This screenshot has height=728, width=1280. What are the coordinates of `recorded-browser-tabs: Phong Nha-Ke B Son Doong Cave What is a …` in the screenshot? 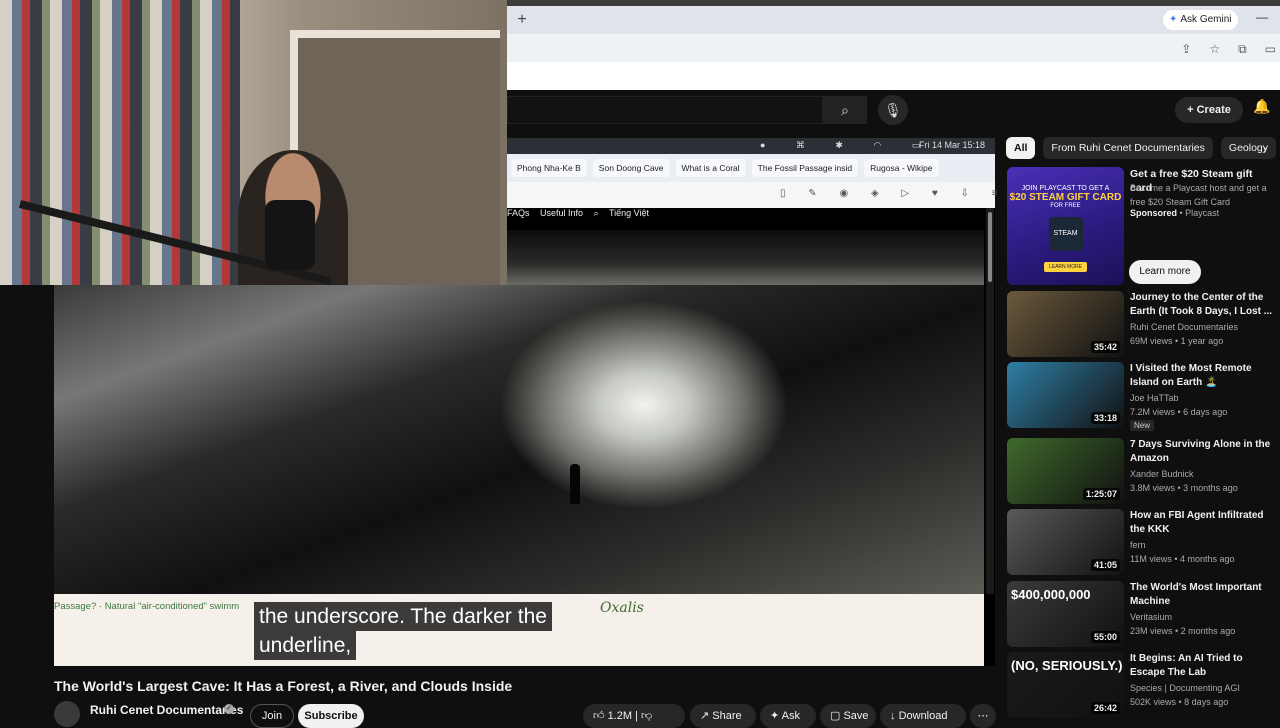 It's located at (751, 168).